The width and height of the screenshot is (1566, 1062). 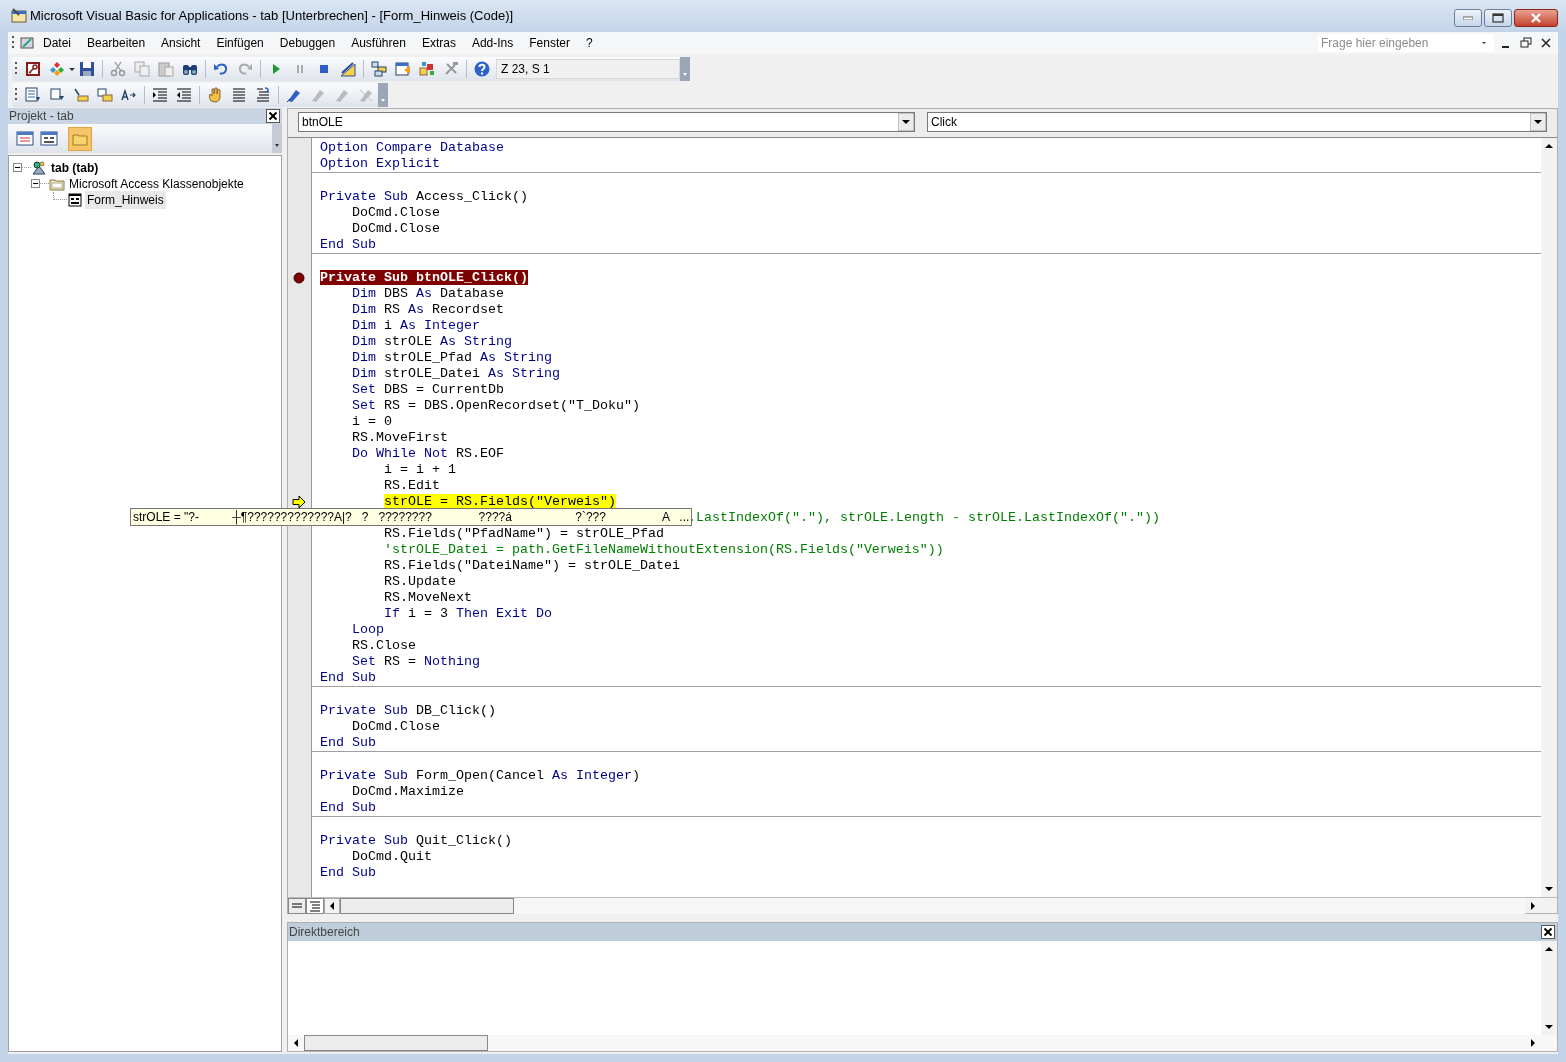 What do you see at coordinates (294, 95) in the screenshot?
I see `bookmark-icon` at bounding box center [294, 95].